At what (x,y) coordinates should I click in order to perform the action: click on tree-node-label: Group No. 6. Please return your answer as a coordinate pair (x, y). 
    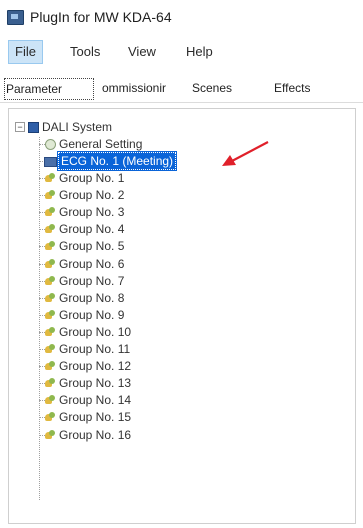
    Looking at the image, I should click on (92, 263).